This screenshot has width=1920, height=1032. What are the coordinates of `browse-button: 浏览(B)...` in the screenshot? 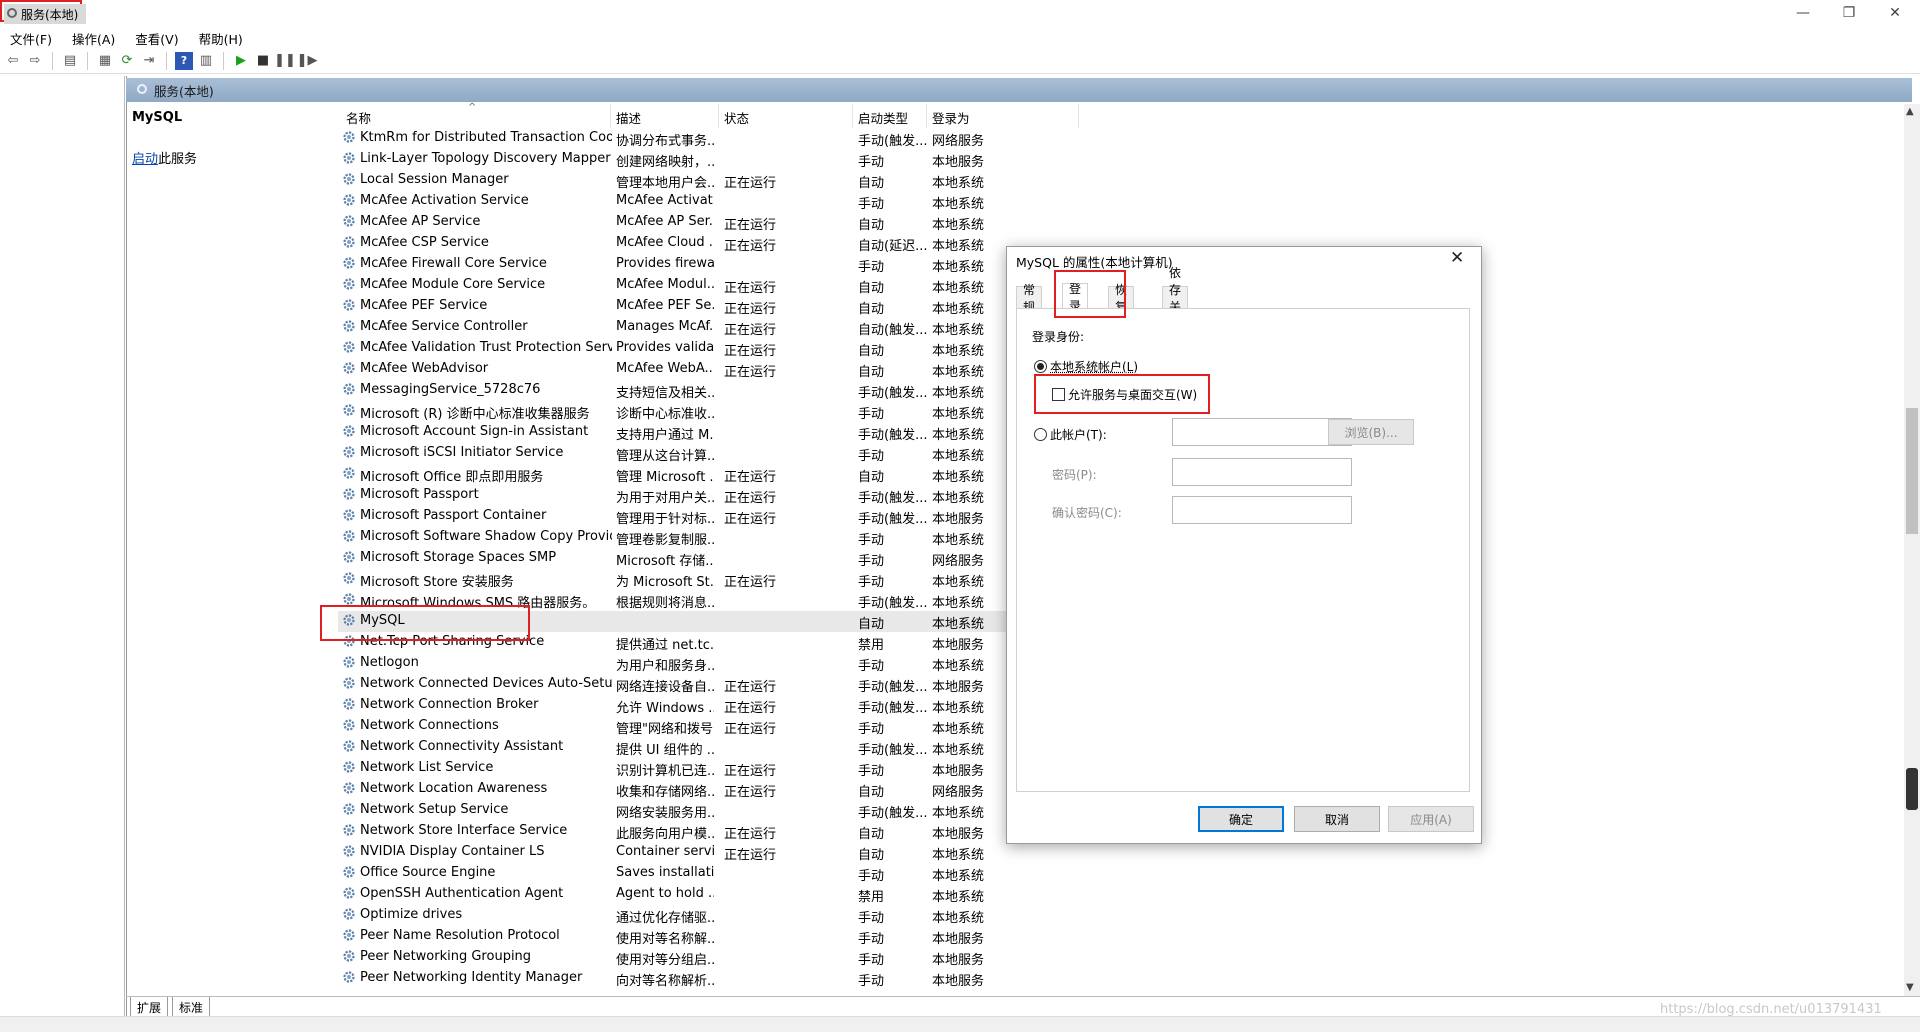 It's located at (1371, 432).